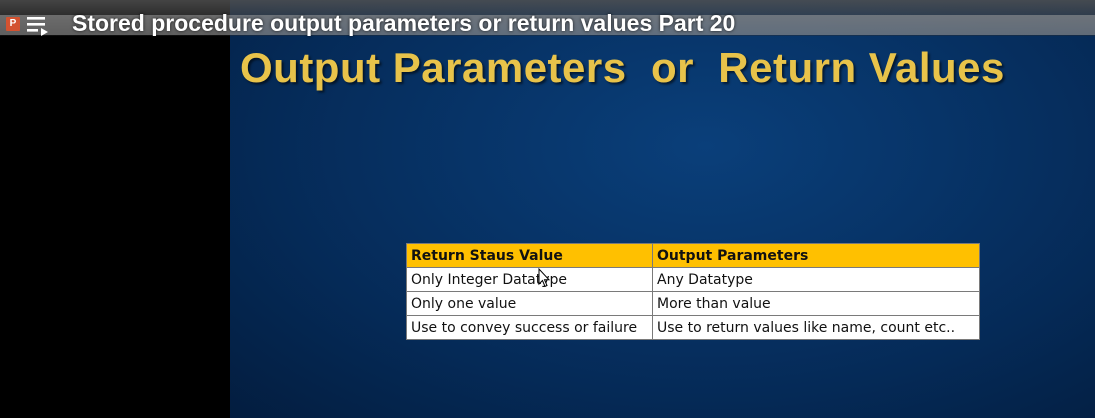 The image size is (1095, 418). I want to click on table-row: Only one value More than value, so click(693, 303).